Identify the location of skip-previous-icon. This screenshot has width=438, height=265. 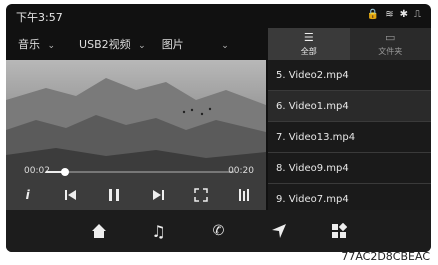
(70, 195).